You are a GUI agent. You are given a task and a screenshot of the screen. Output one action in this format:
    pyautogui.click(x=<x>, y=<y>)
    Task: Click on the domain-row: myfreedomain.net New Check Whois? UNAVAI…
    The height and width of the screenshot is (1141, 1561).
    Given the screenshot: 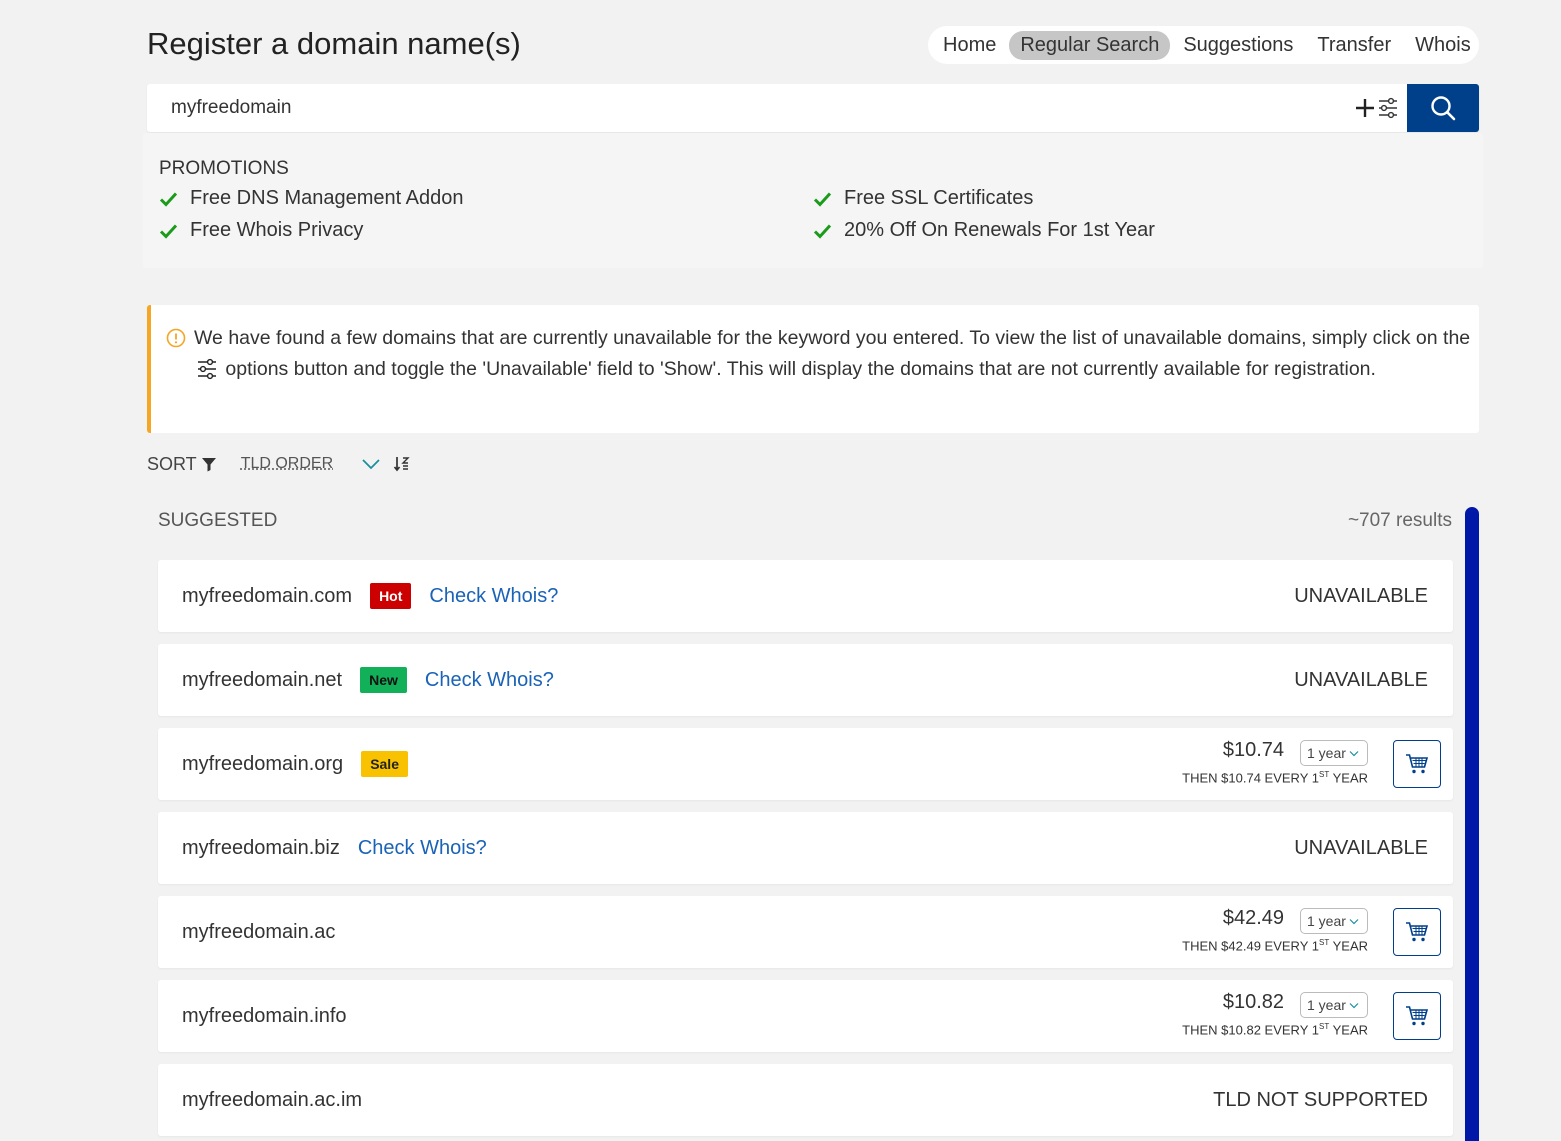 What is the action you would take?
    pyautogui.click(x=805, y=680)
    